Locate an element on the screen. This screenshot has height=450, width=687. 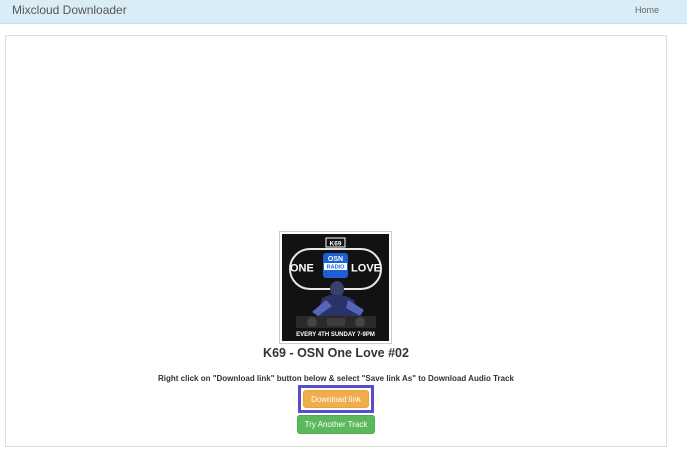
cover-badge-text: K69 is located at coordinates (336, 243).